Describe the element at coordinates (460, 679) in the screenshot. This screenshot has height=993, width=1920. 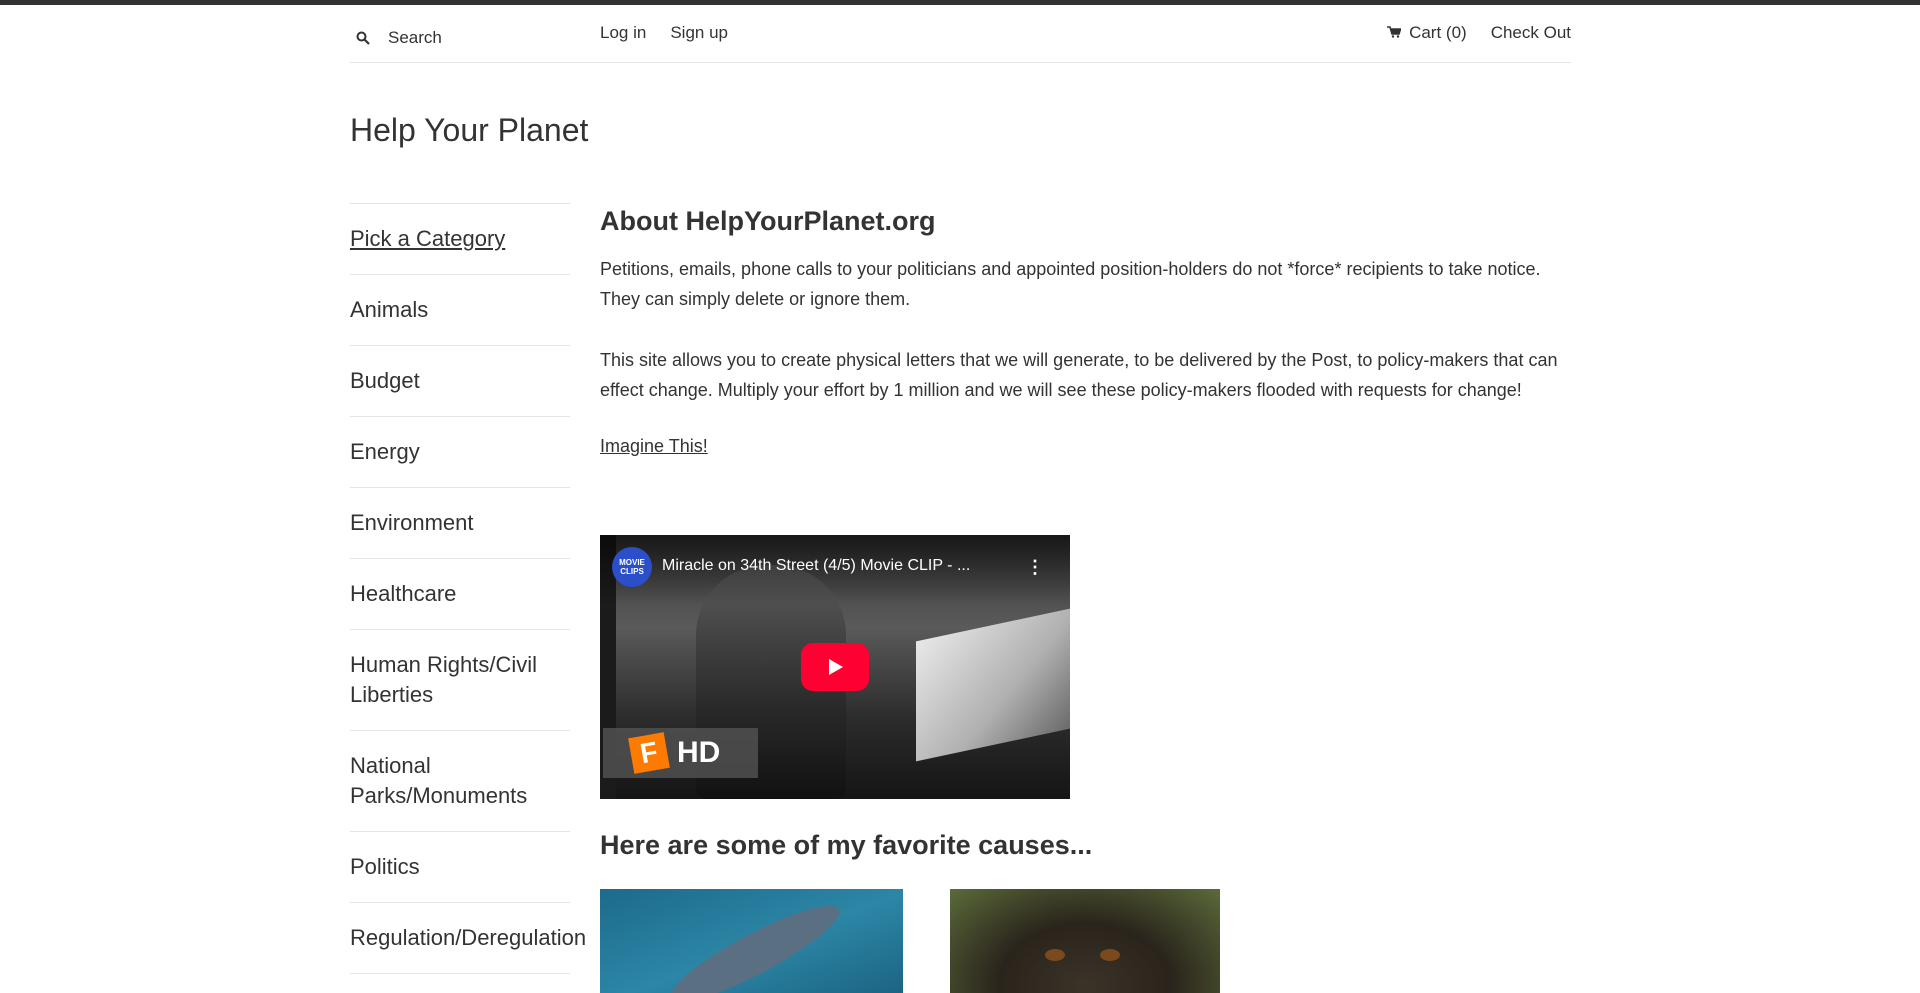
I see `sidebar-item-human-rights: Human Rights/Civil Liberties` at that location.